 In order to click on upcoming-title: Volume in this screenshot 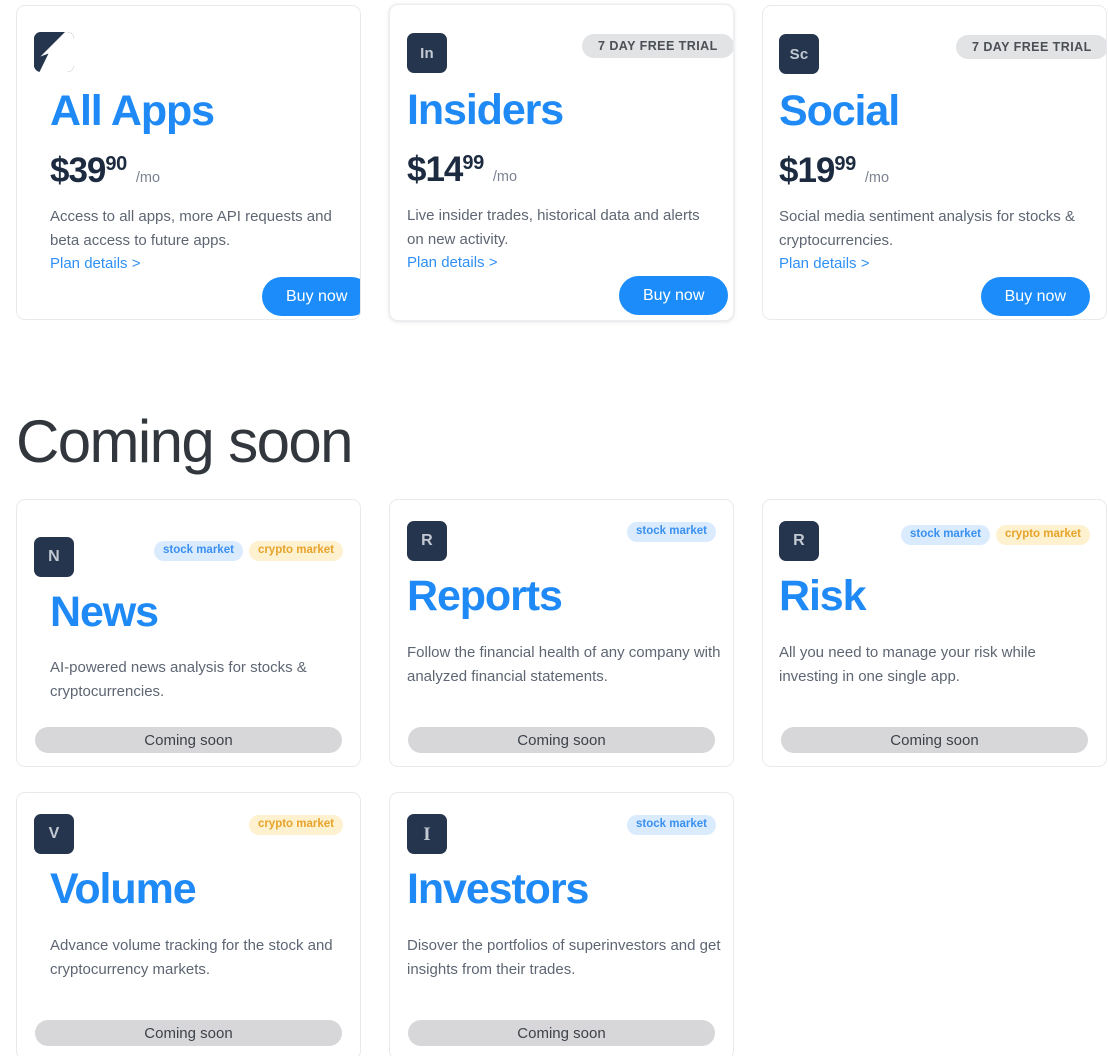, I will do `click(123, 889)`.